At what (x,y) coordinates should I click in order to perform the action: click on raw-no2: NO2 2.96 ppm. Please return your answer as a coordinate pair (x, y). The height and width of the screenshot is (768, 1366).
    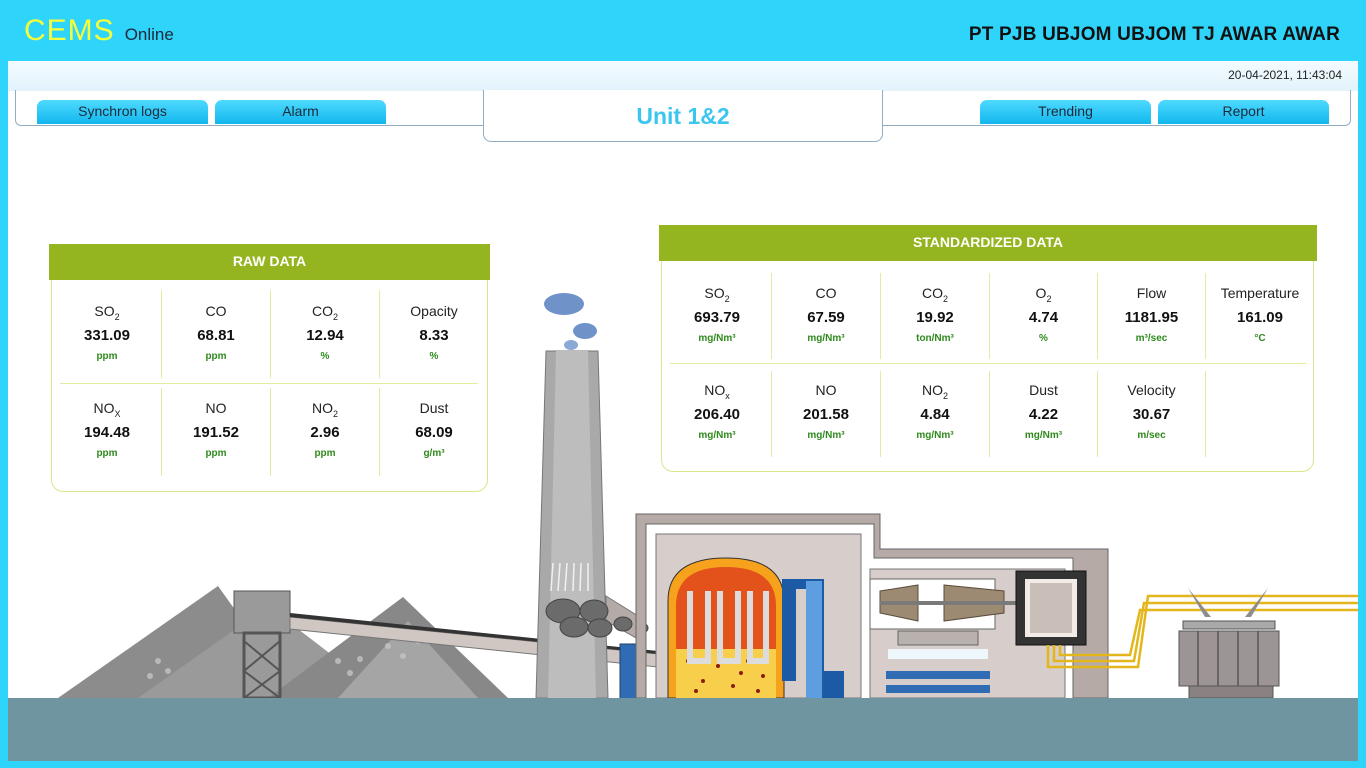
    Looking at the image, I should click on (325, 429).